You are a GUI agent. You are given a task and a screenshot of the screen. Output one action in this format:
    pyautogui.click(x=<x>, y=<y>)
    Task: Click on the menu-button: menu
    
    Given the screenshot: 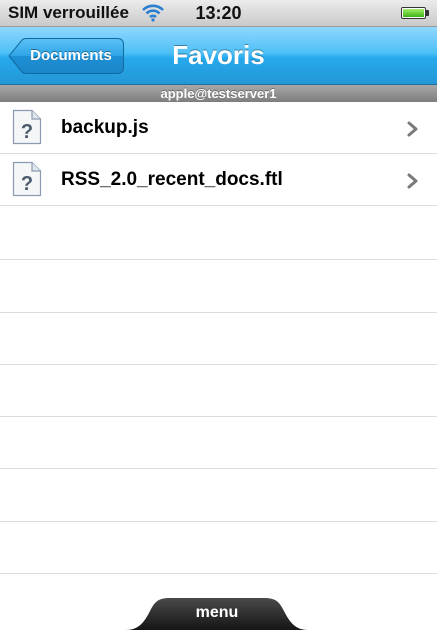 What is the action you would take?
    pyautogui.click(x=217, y=613)
    